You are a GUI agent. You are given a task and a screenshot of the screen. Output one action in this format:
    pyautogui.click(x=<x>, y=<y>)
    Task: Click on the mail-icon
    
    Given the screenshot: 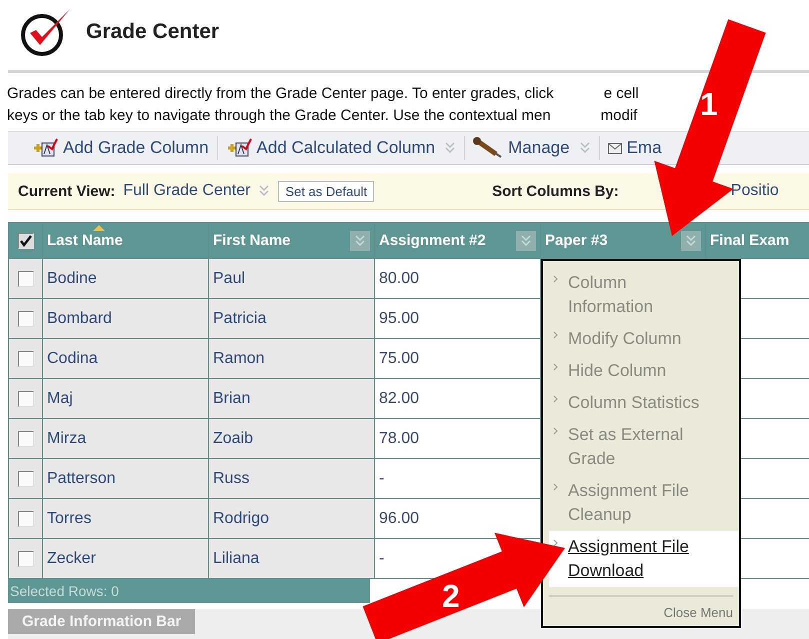 What is the action you would take?
    pyautogui.click(x=615, y=148)
    